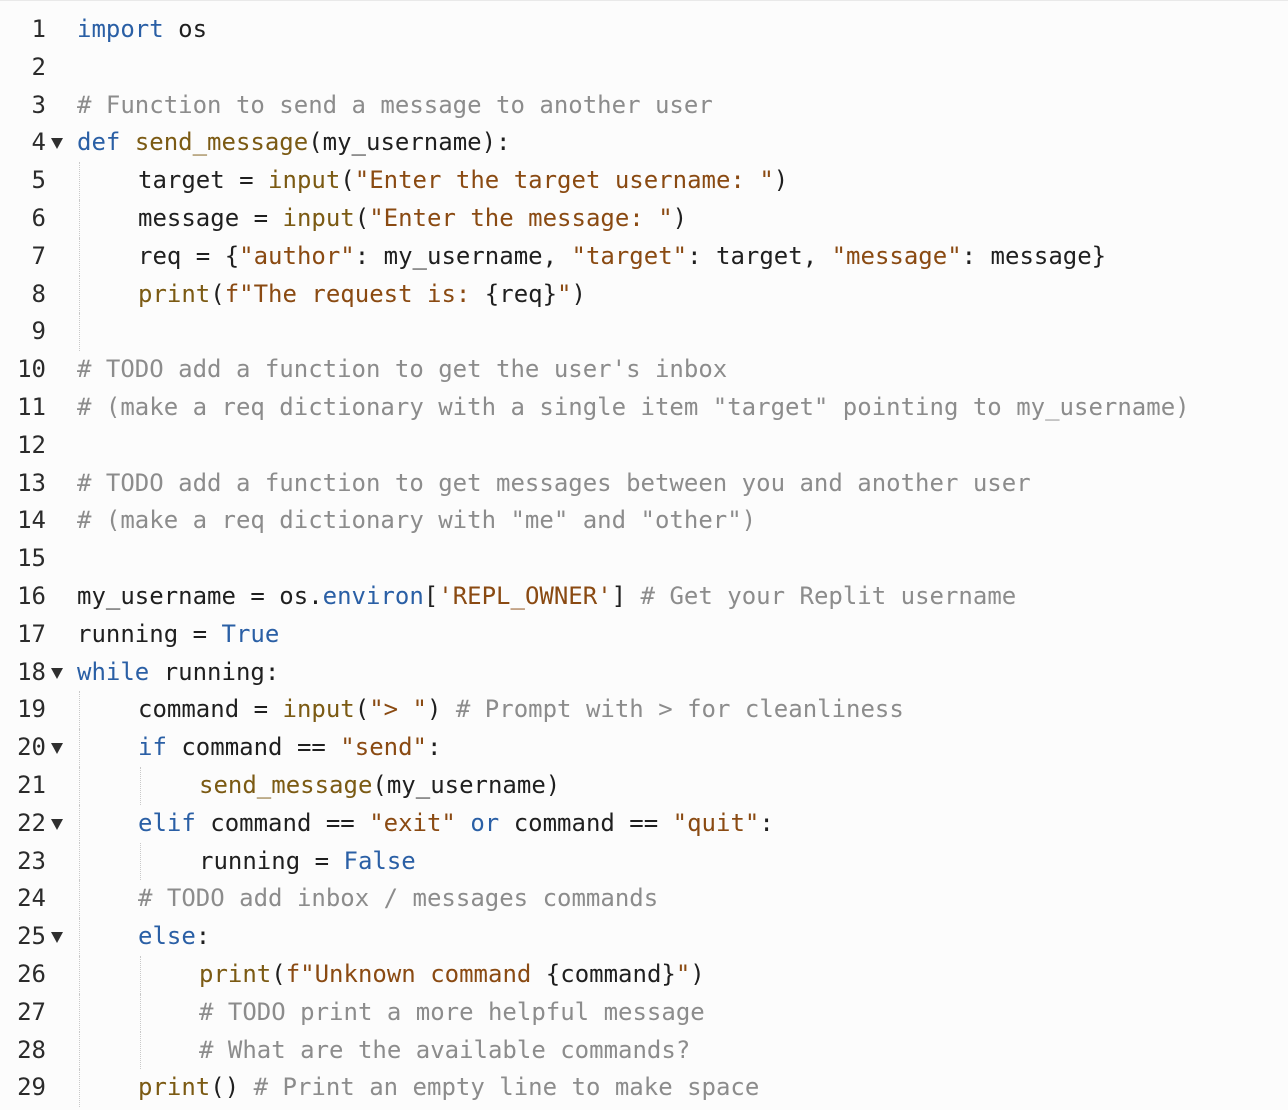 The height and width of the screenshot is (1110, 1288). What do you see at coordinates (189, 255) in the screenshot?
I see `code-token: req = {` at bounding box center [189, 255].